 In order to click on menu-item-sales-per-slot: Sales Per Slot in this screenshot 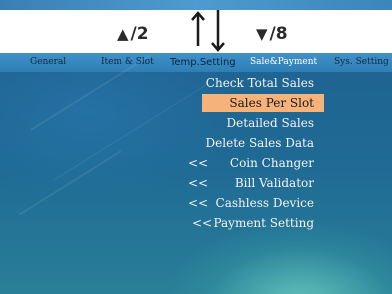, I will do `click(263, 103)`.